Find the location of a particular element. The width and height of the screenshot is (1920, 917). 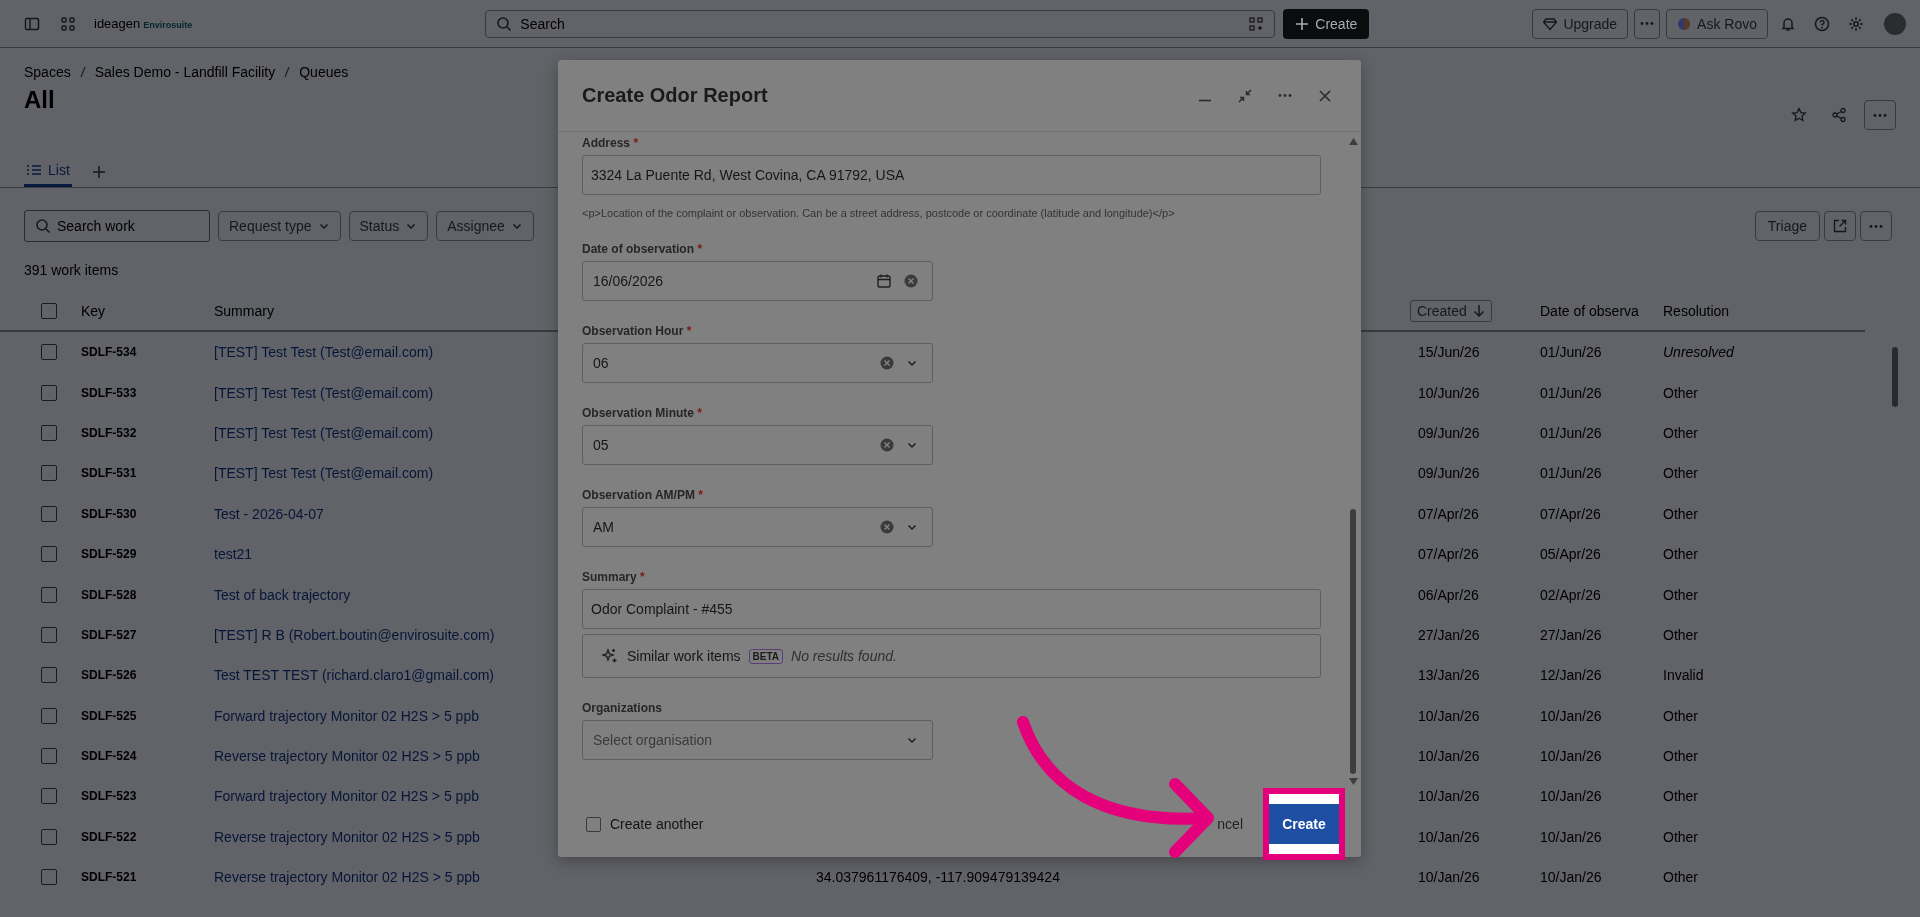

calendar-icon is located at coordinates (884, 281).